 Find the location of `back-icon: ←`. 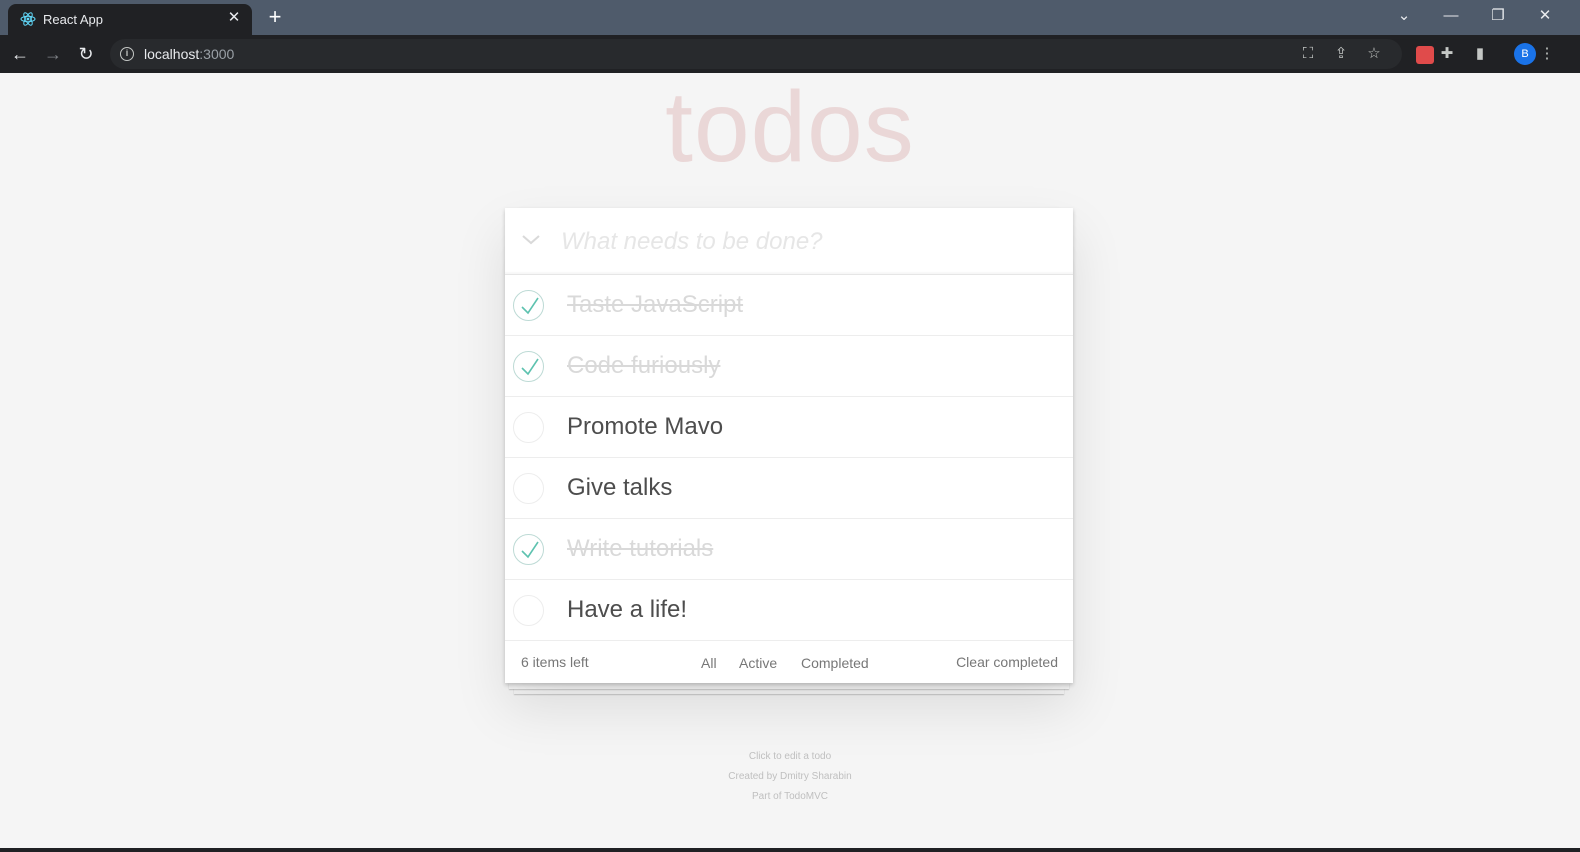

back-icon: ← is located at coordinates (20, 54).